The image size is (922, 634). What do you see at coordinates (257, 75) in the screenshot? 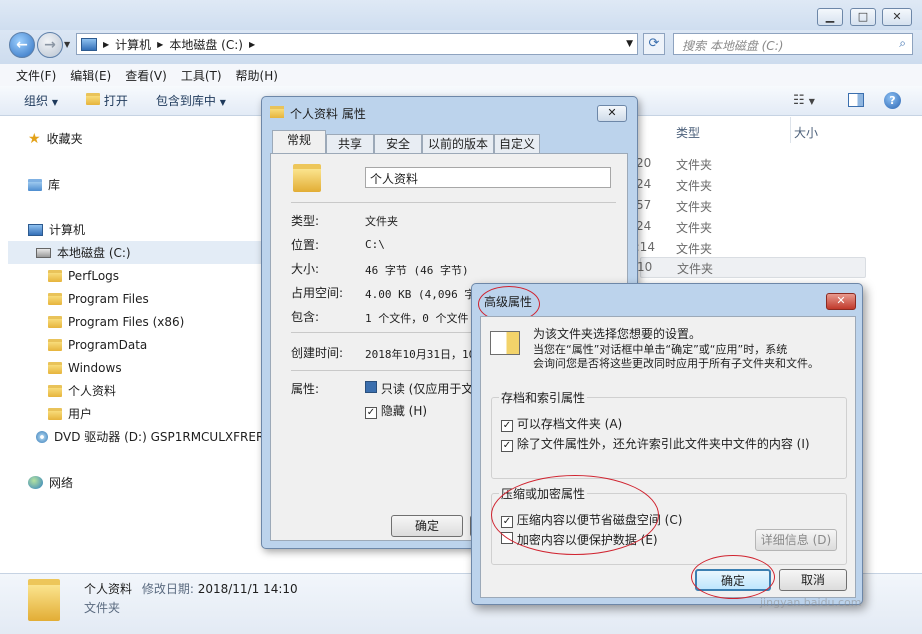
I see `menu-help: 帮助(H)` at bounding box center [257, 75].